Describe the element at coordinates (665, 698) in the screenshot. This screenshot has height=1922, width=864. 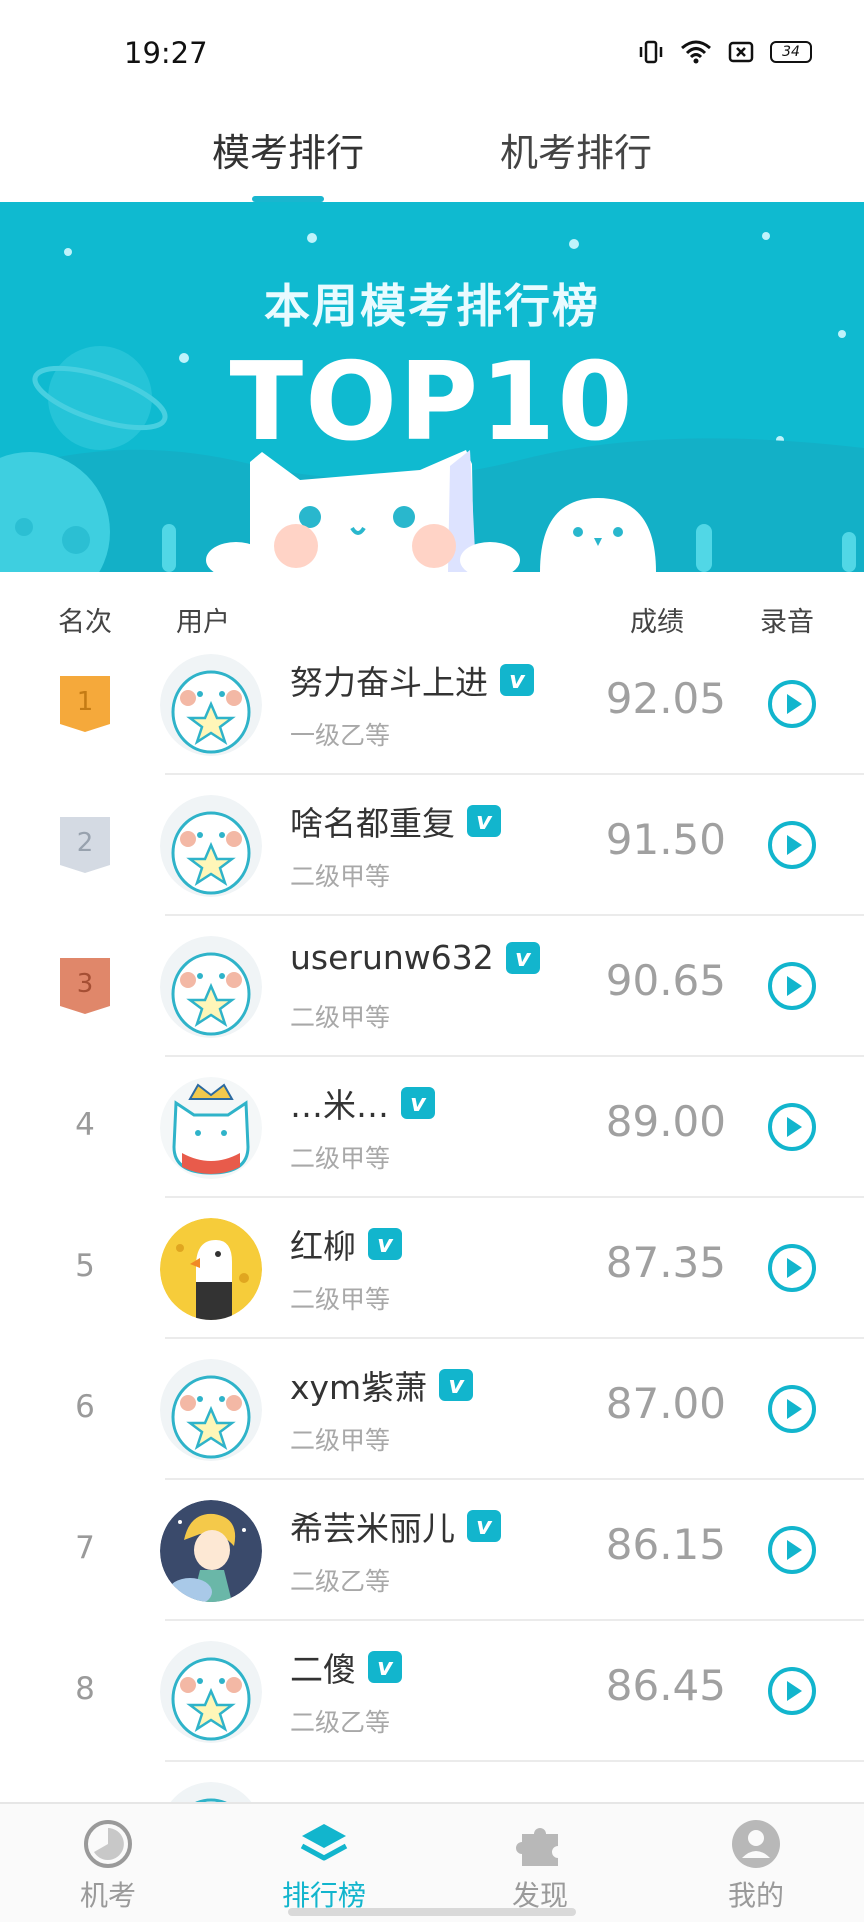
I see `score-value: 92.05` at that location.